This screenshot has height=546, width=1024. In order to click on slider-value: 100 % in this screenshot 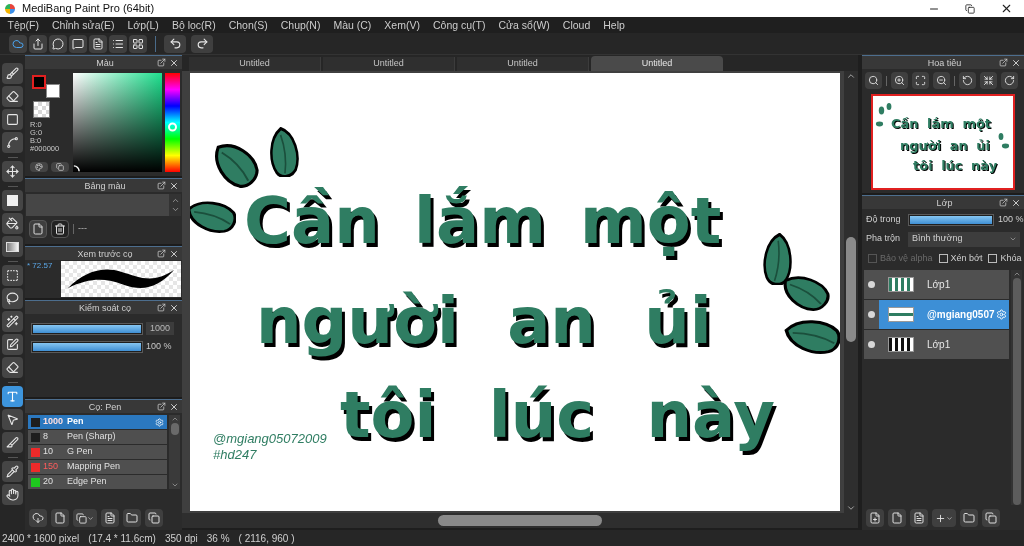, I will do `click(159, 346)`.